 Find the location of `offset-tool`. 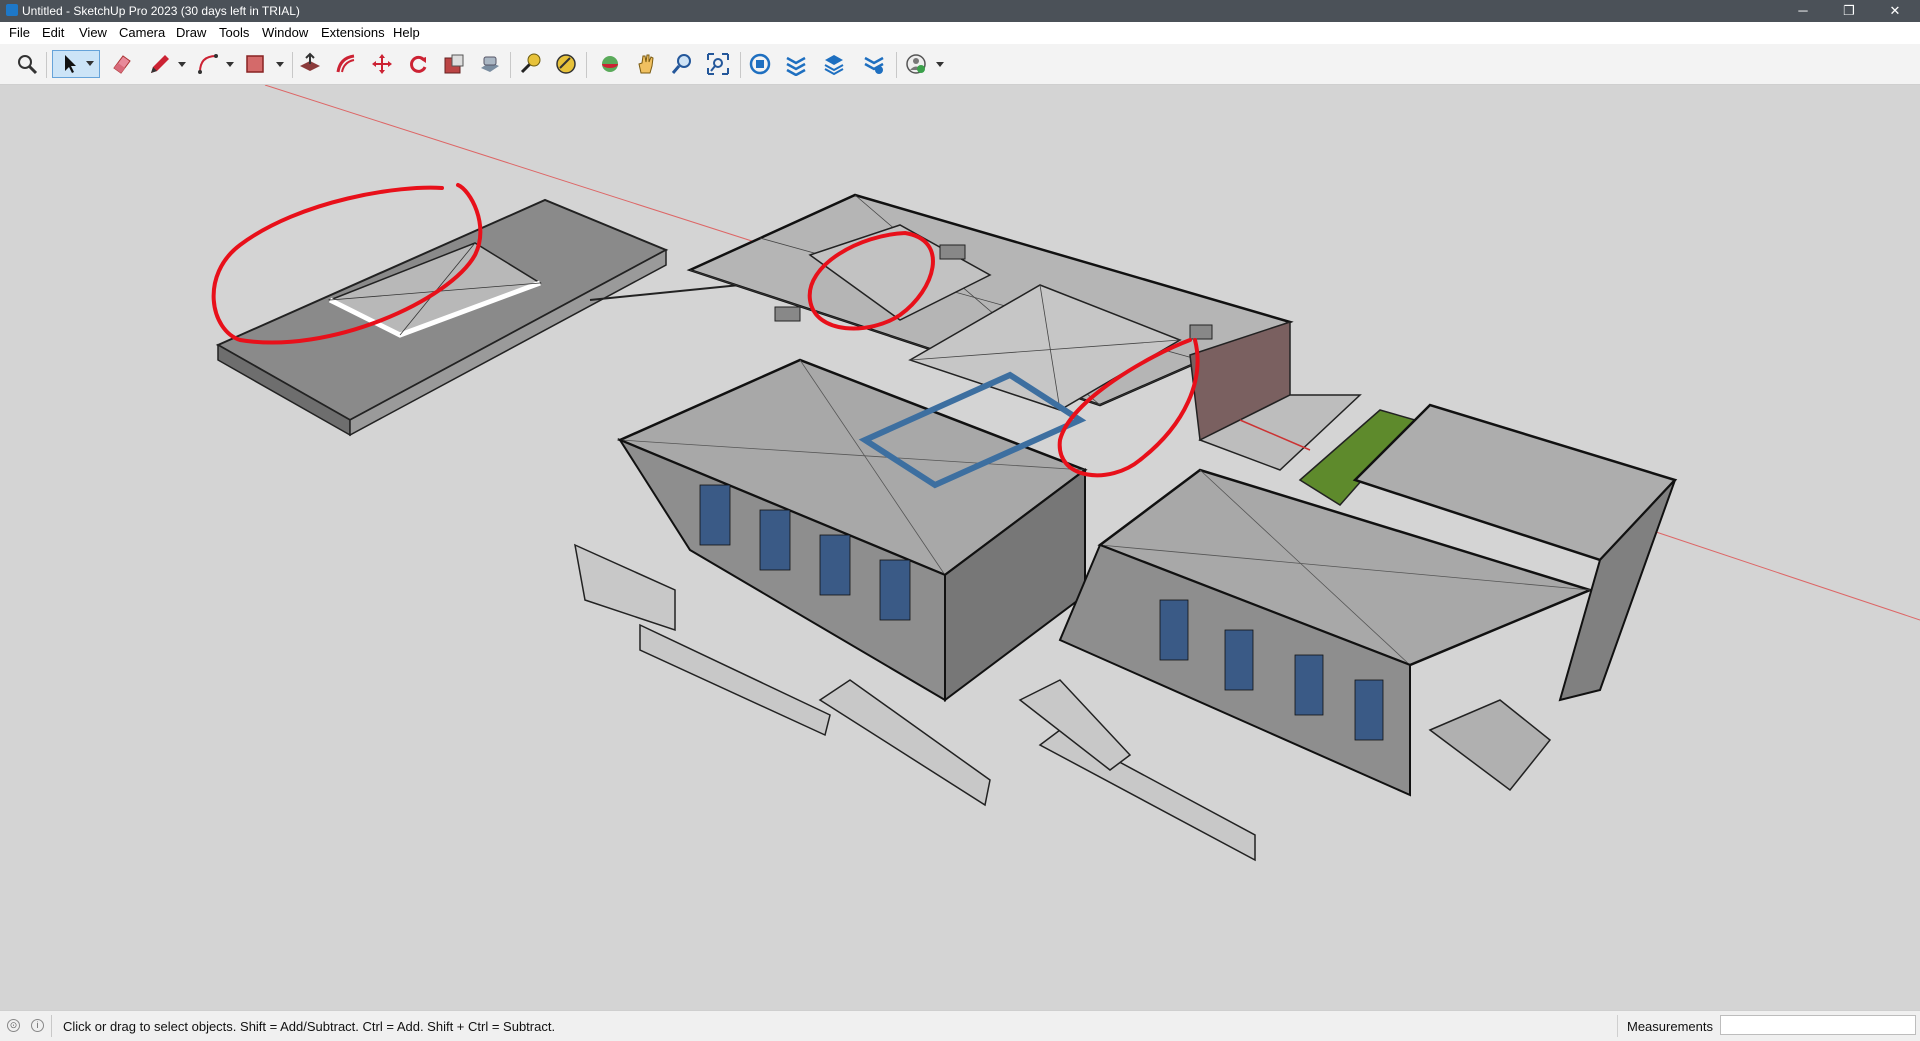

offset-tool is located at coordinates (346, 64).